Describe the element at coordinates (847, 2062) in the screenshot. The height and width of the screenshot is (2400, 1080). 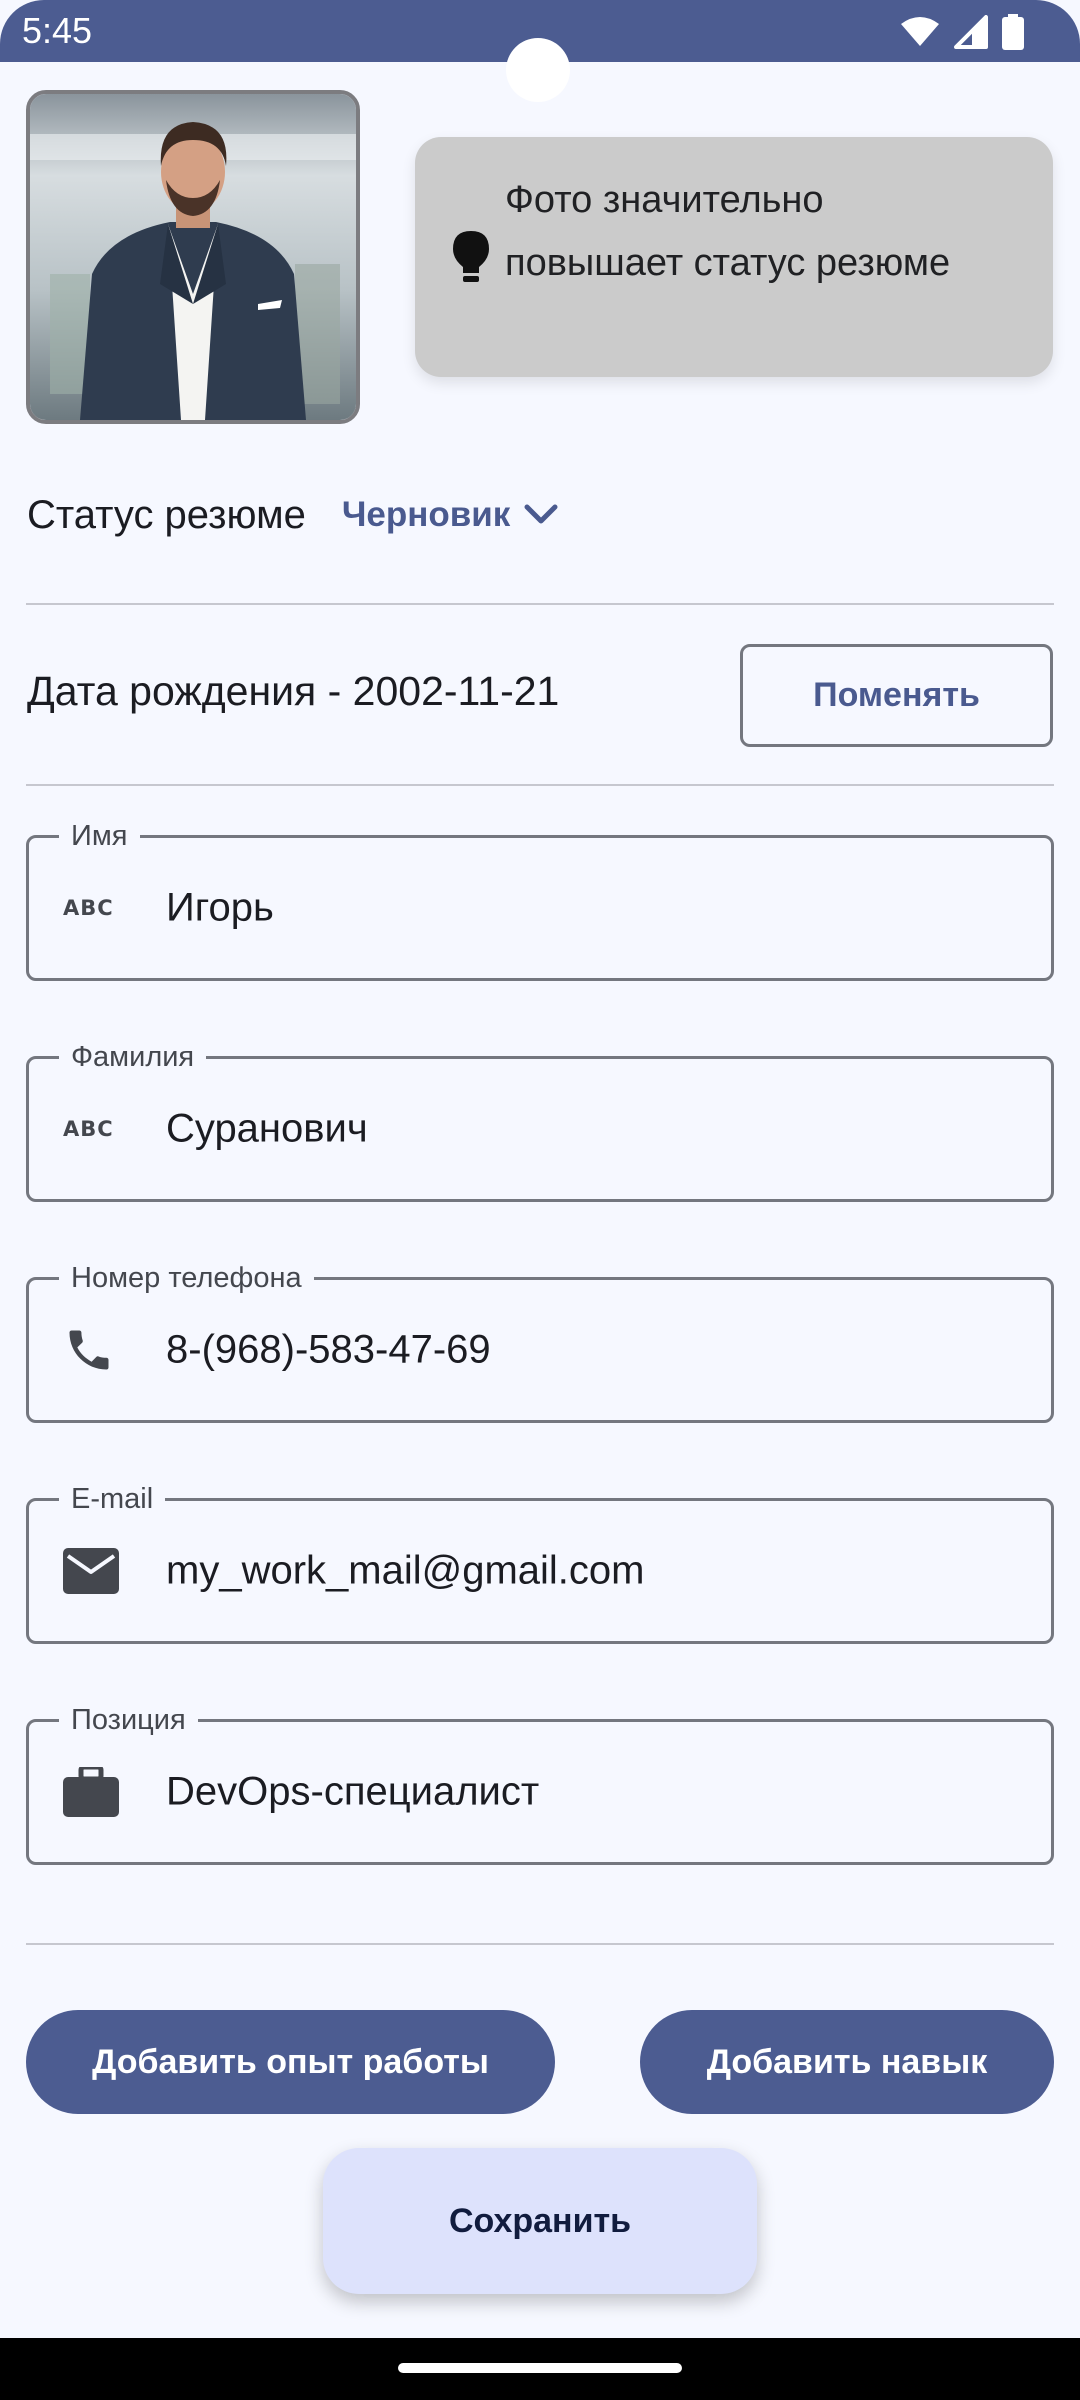
I see `add-skill-button: Добавить навык` at that location.